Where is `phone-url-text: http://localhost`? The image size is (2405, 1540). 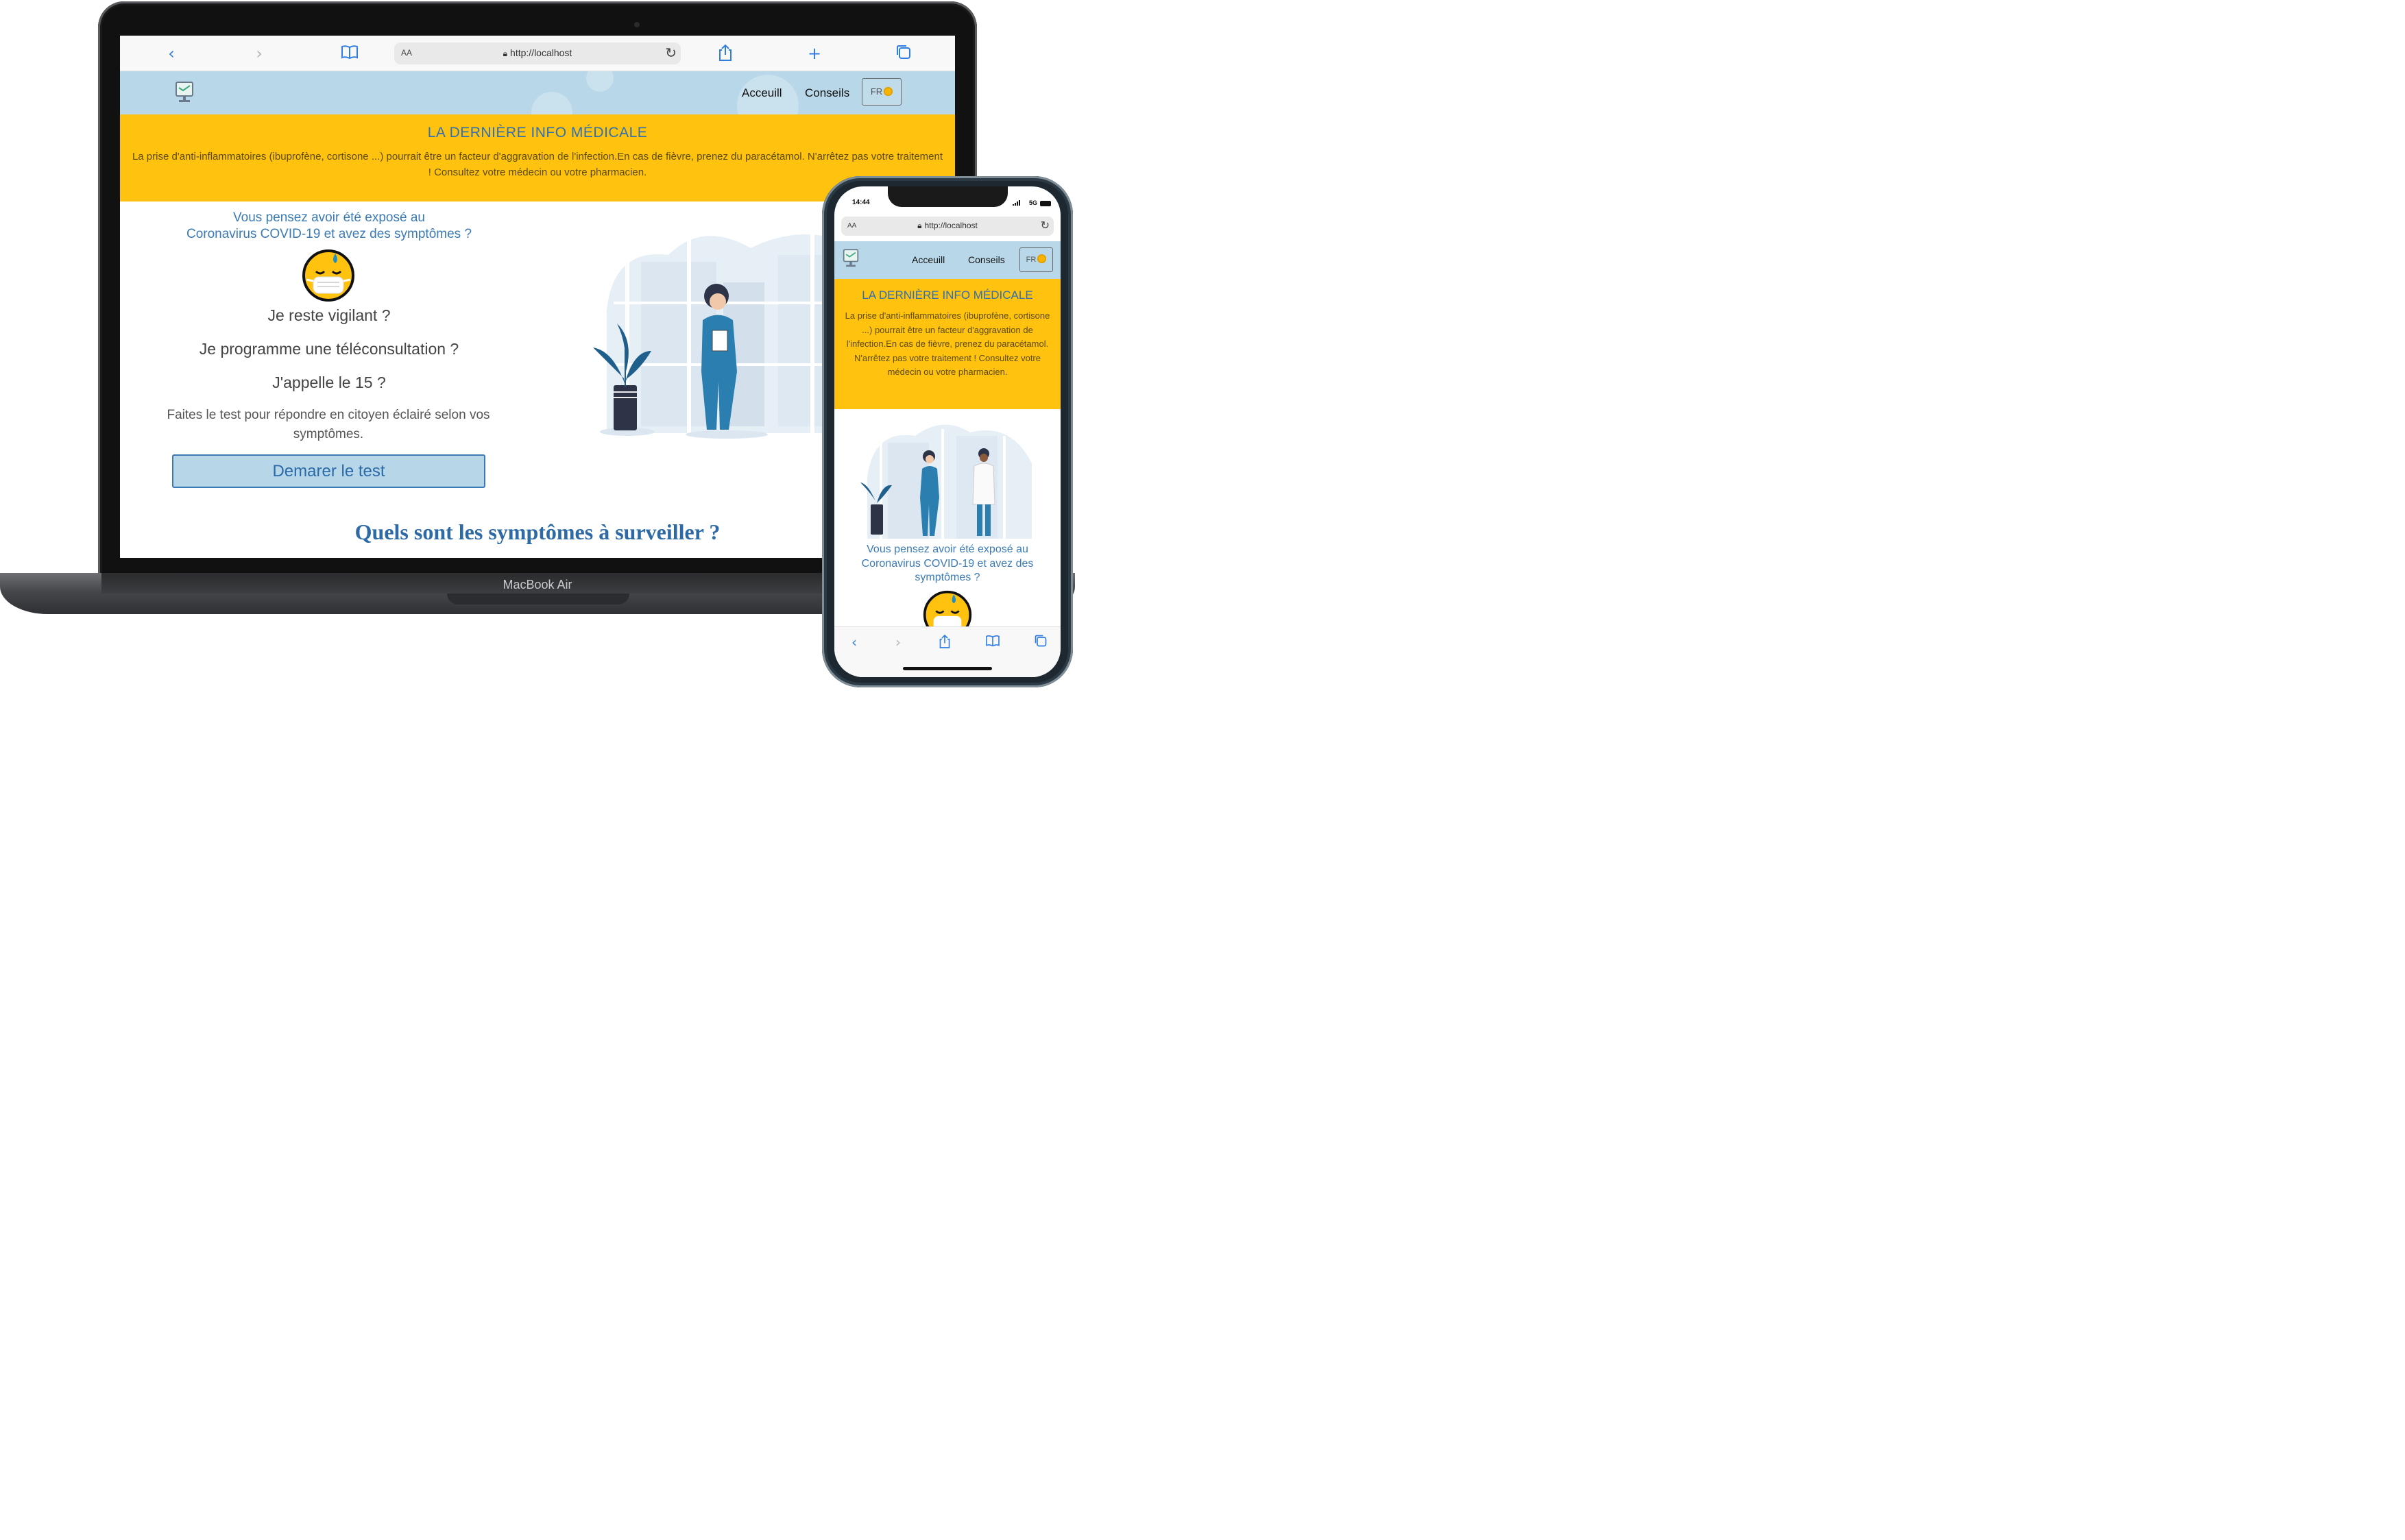 phone-url-text: http://localhost is located at coordinates (951, 225).